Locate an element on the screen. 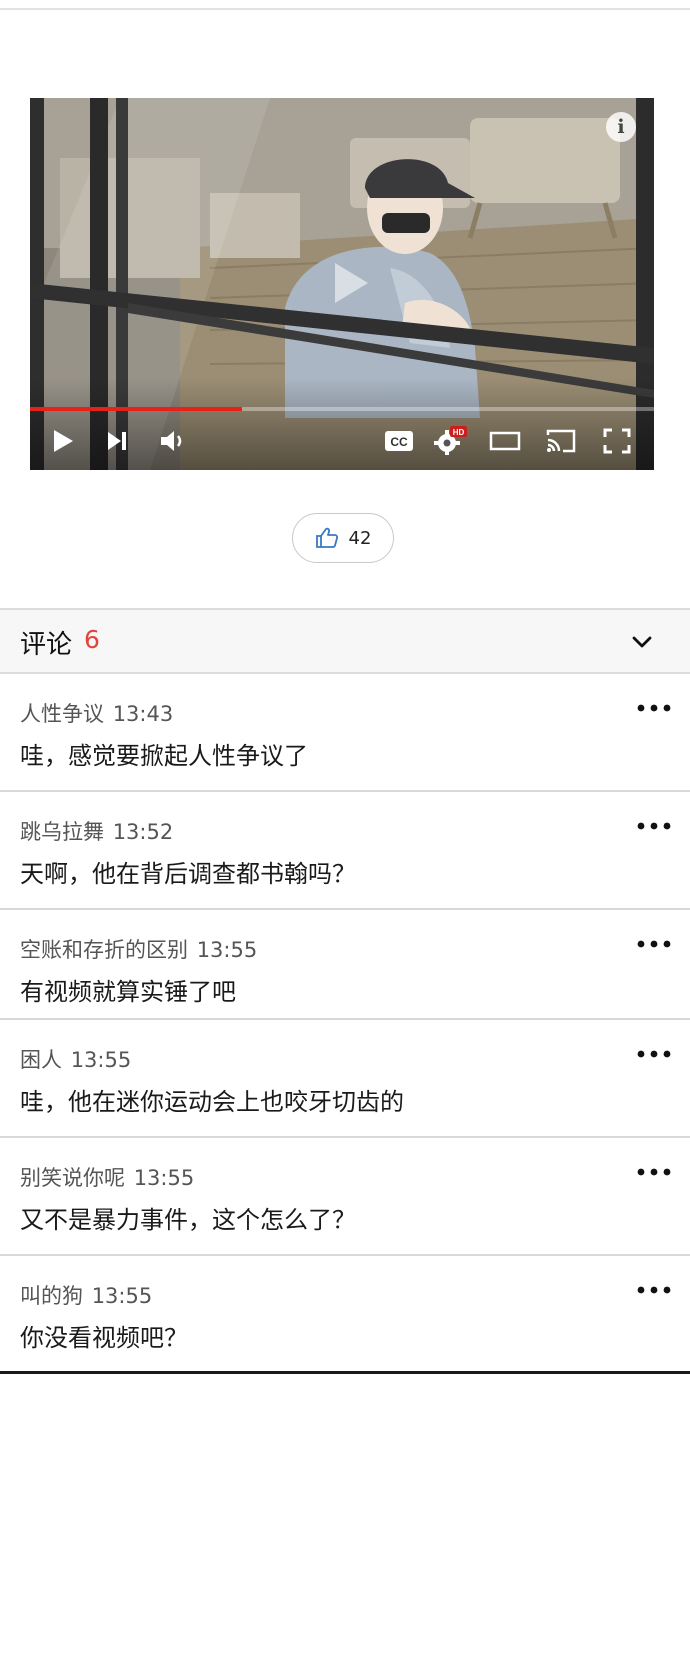 The image size is (690, 1680). hd-badge: HD is located at coordinates (459, 432).